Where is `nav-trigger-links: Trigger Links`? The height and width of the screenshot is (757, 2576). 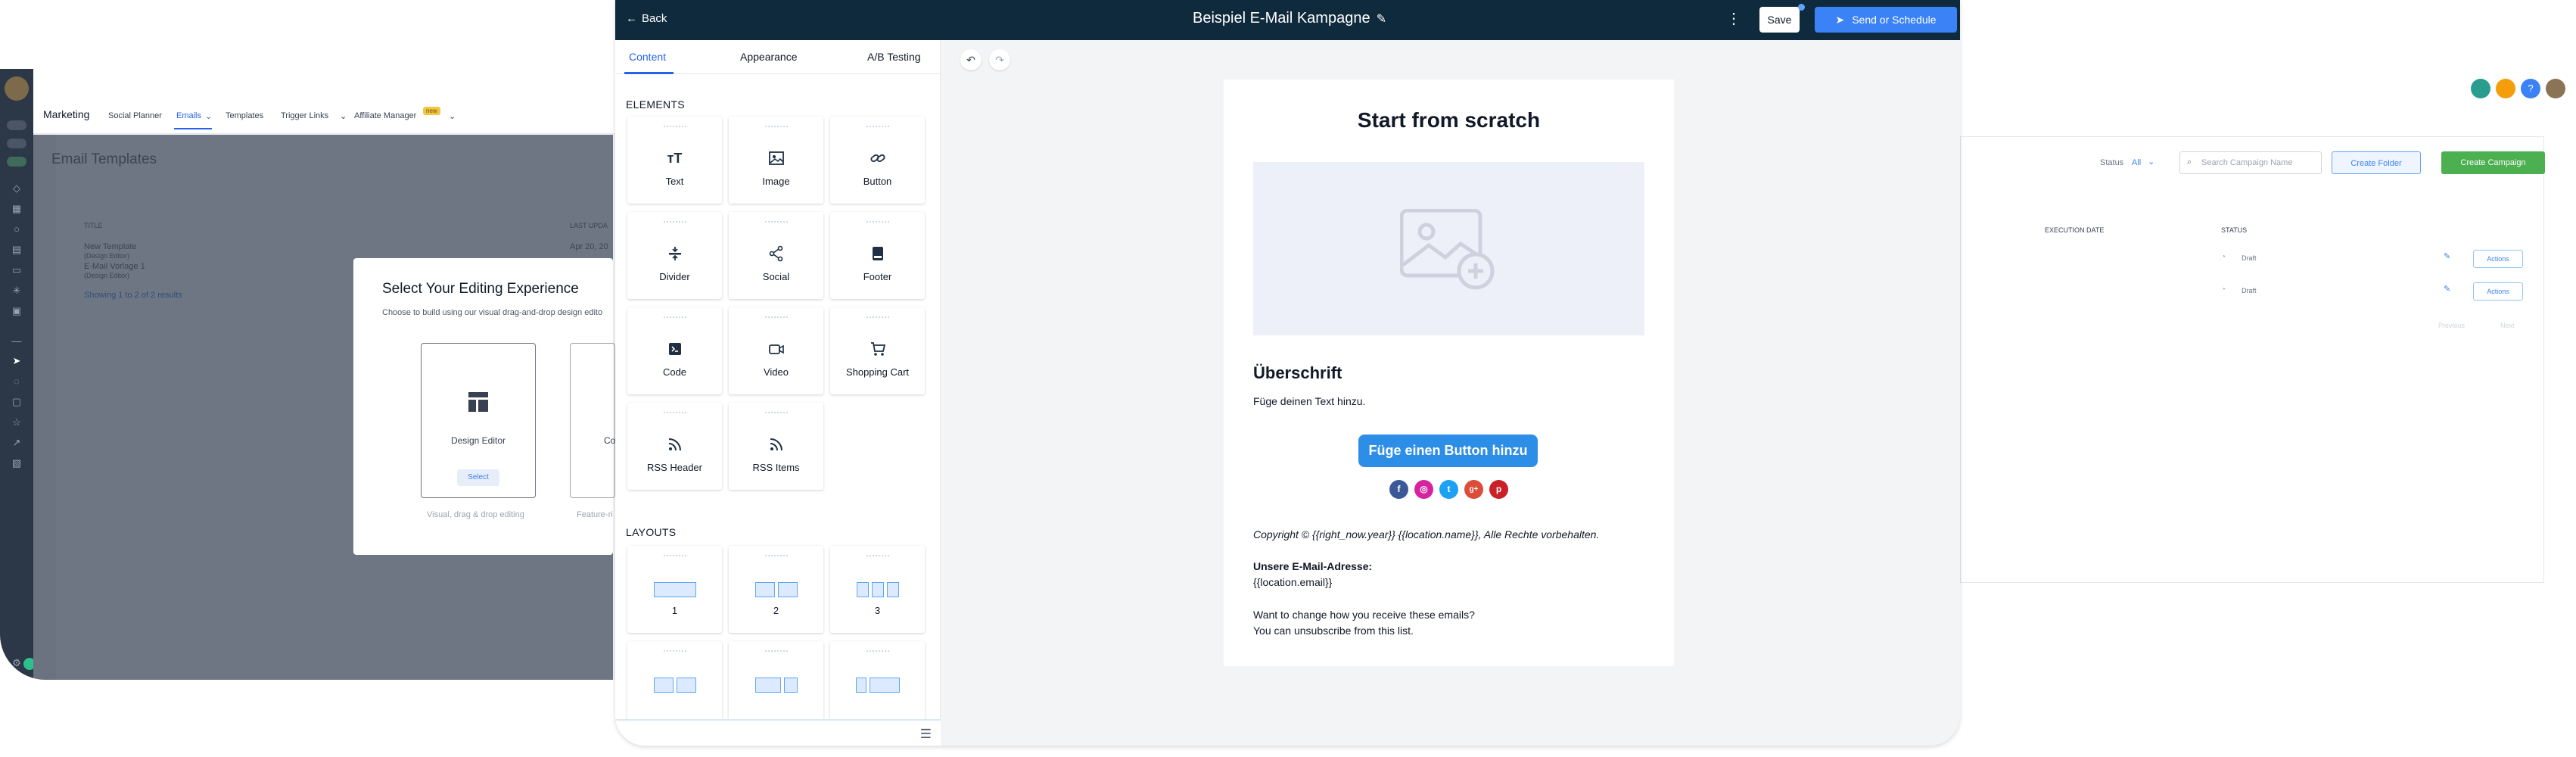
nav-trigger-links: Trigger Links is located at coordinates (304, 115).